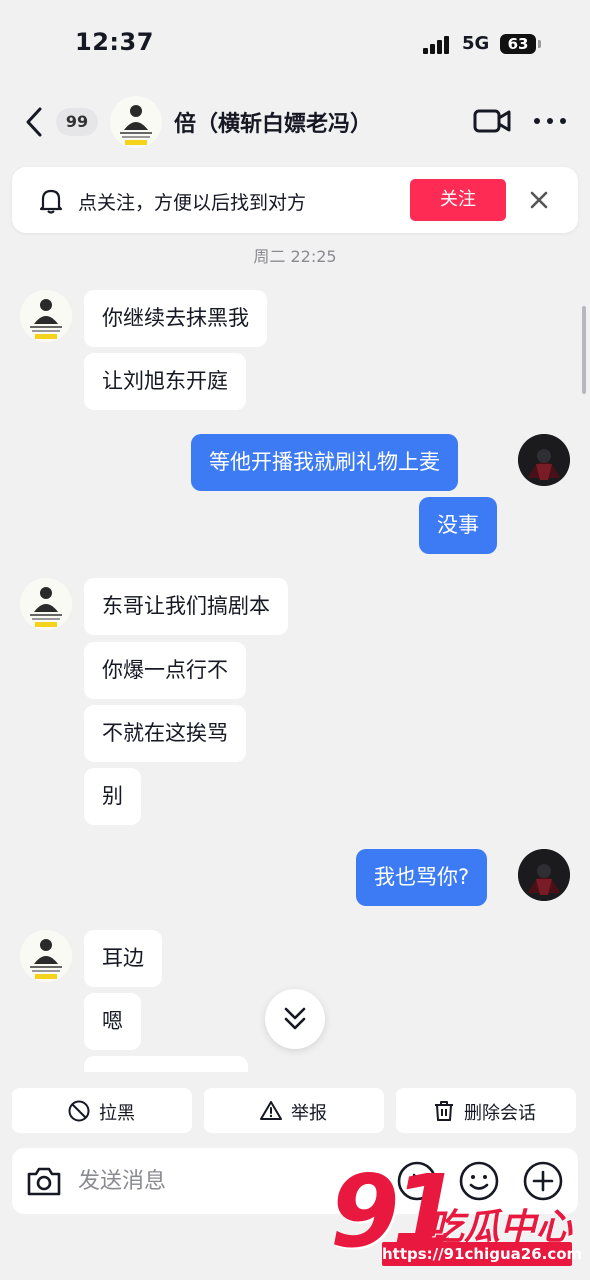 This screenshot has height=1280, width=590. What do you see at coordinates (309, 1113) in the screenshot?
I see `report-label: 举报` at bounding box center [309, 1113].